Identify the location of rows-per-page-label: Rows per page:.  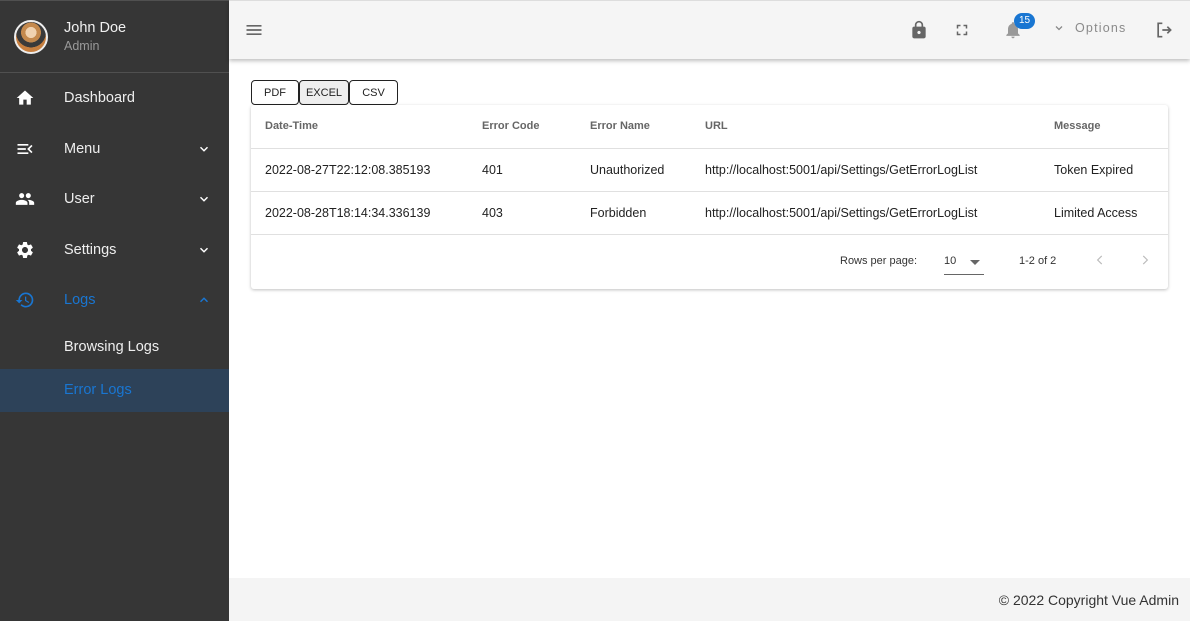
(879, 261).